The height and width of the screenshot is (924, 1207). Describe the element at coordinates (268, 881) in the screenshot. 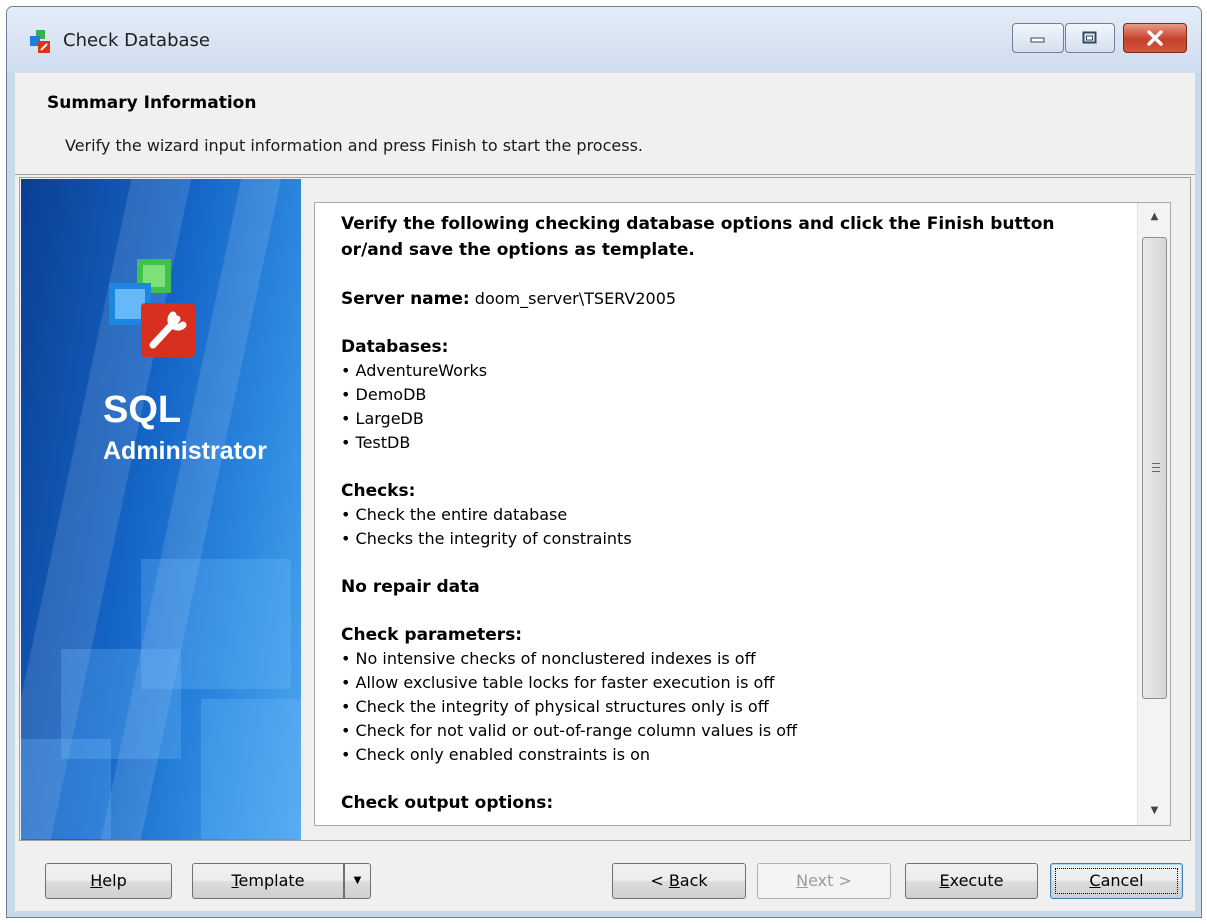

I see `template-button: Template` at that location.